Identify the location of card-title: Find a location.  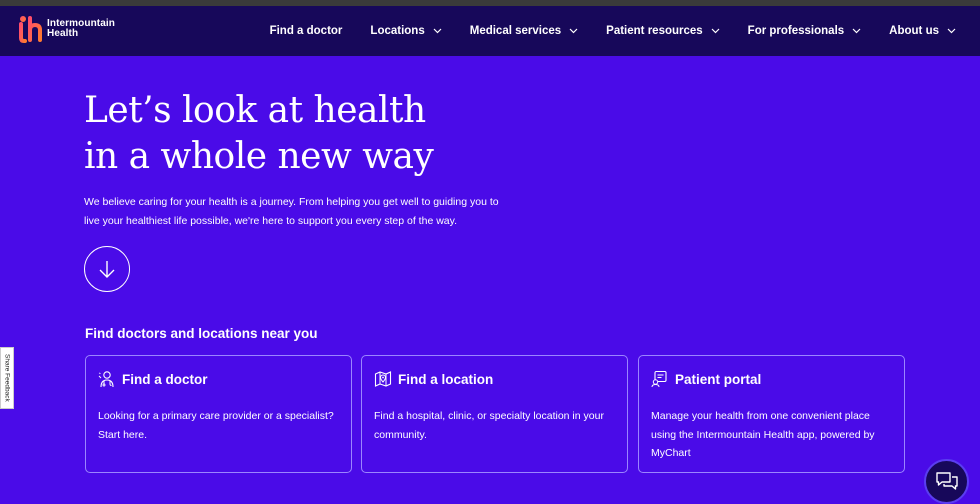
(446, 379).